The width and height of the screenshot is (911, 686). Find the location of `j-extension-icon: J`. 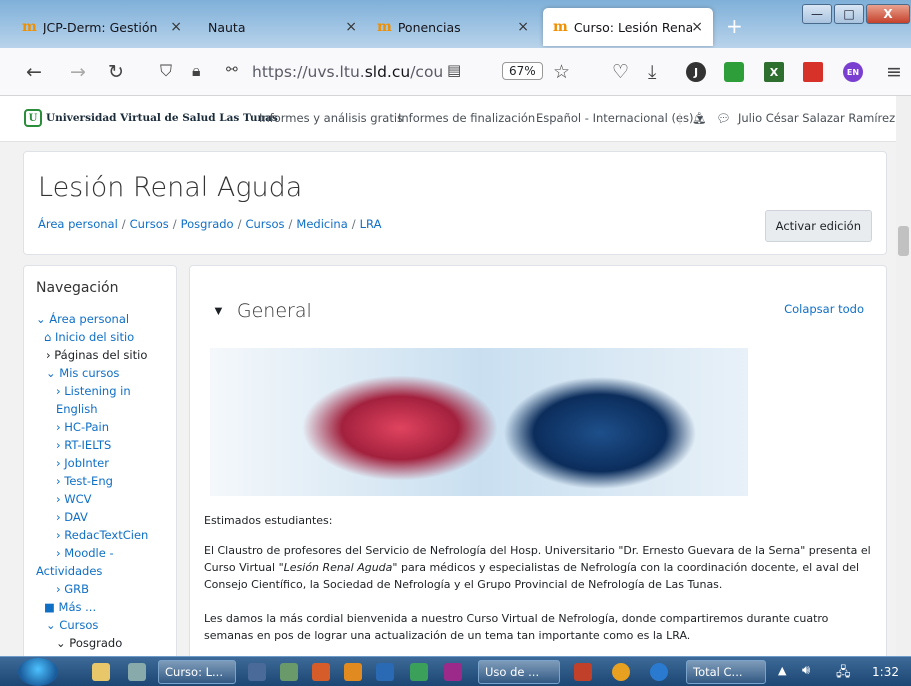

j-extension-icon: J is located at coordinates (696, 72).